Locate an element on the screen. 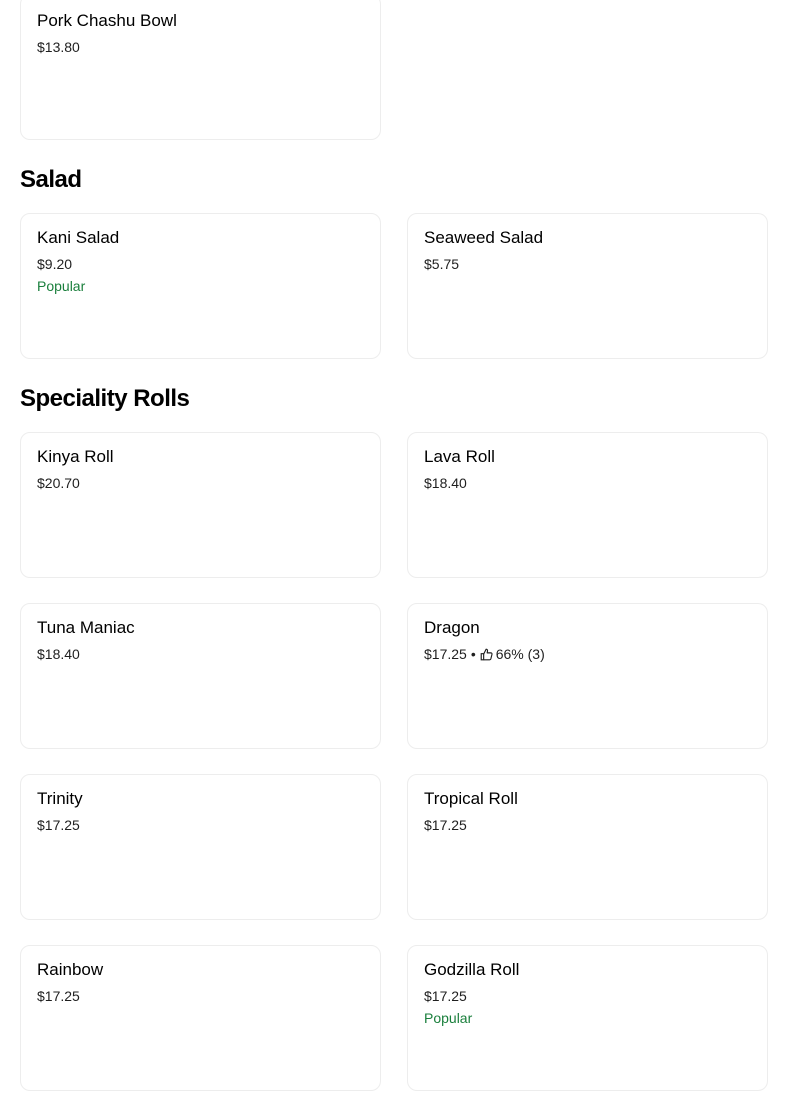  item-name: Trinity is located at coordinates (60, 798).